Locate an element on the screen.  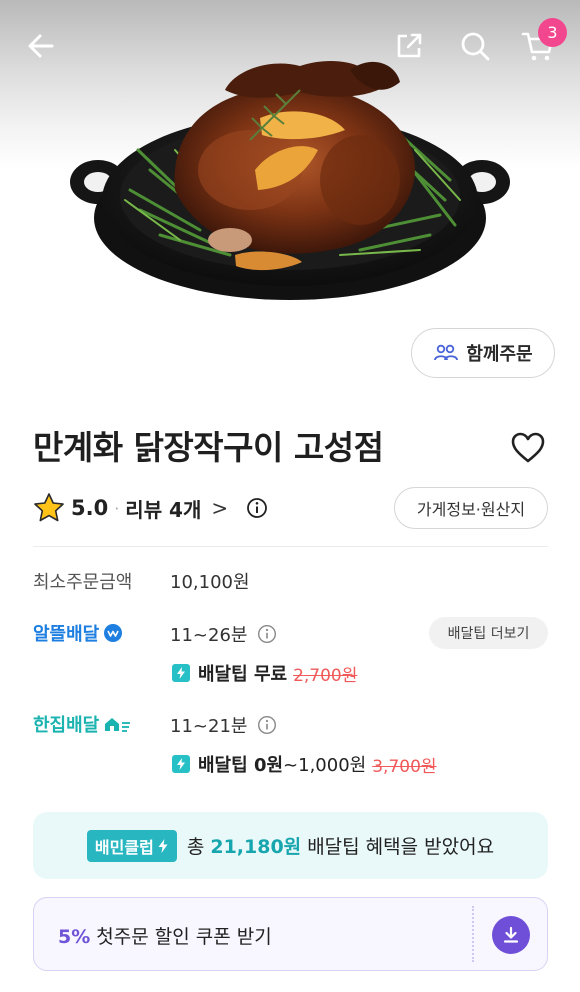
club-badge-label: 배민클럽 is located at coordinates (124, 847).